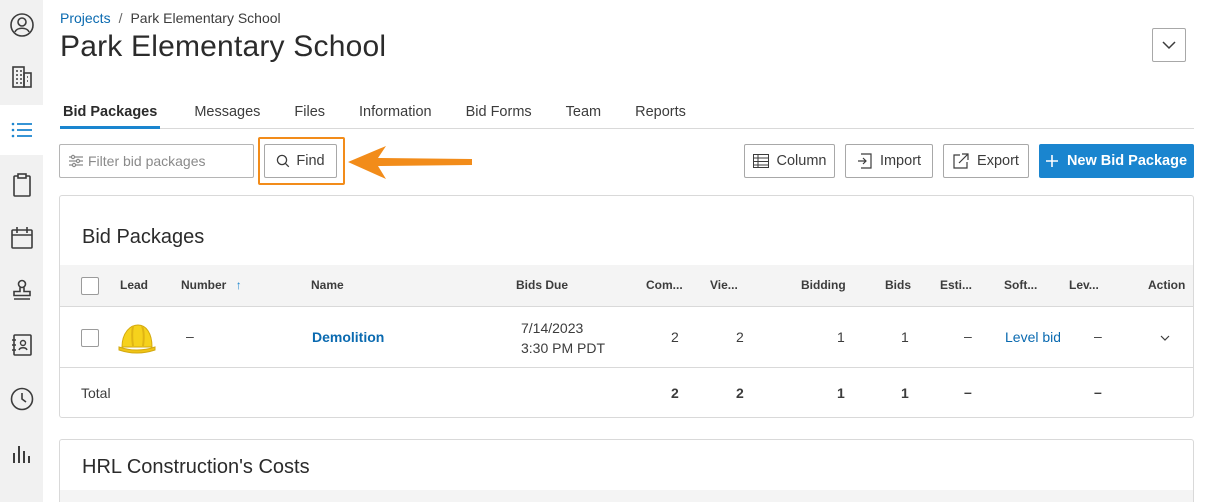 This screenshot has height=502, width=1207. What do you see at coordinates (864, 161) in the screenshot?
I see `import-icon` at bounding box center [864, 161].